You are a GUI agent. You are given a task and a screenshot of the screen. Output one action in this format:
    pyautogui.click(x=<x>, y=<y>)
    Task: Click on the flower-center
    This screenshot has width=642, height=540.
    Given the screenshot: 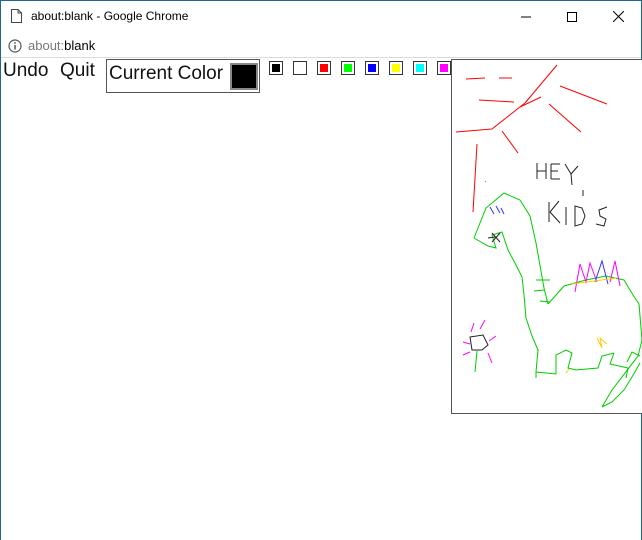 What is the action you would take?
    pyautogui.click(x=479, y=342)
    